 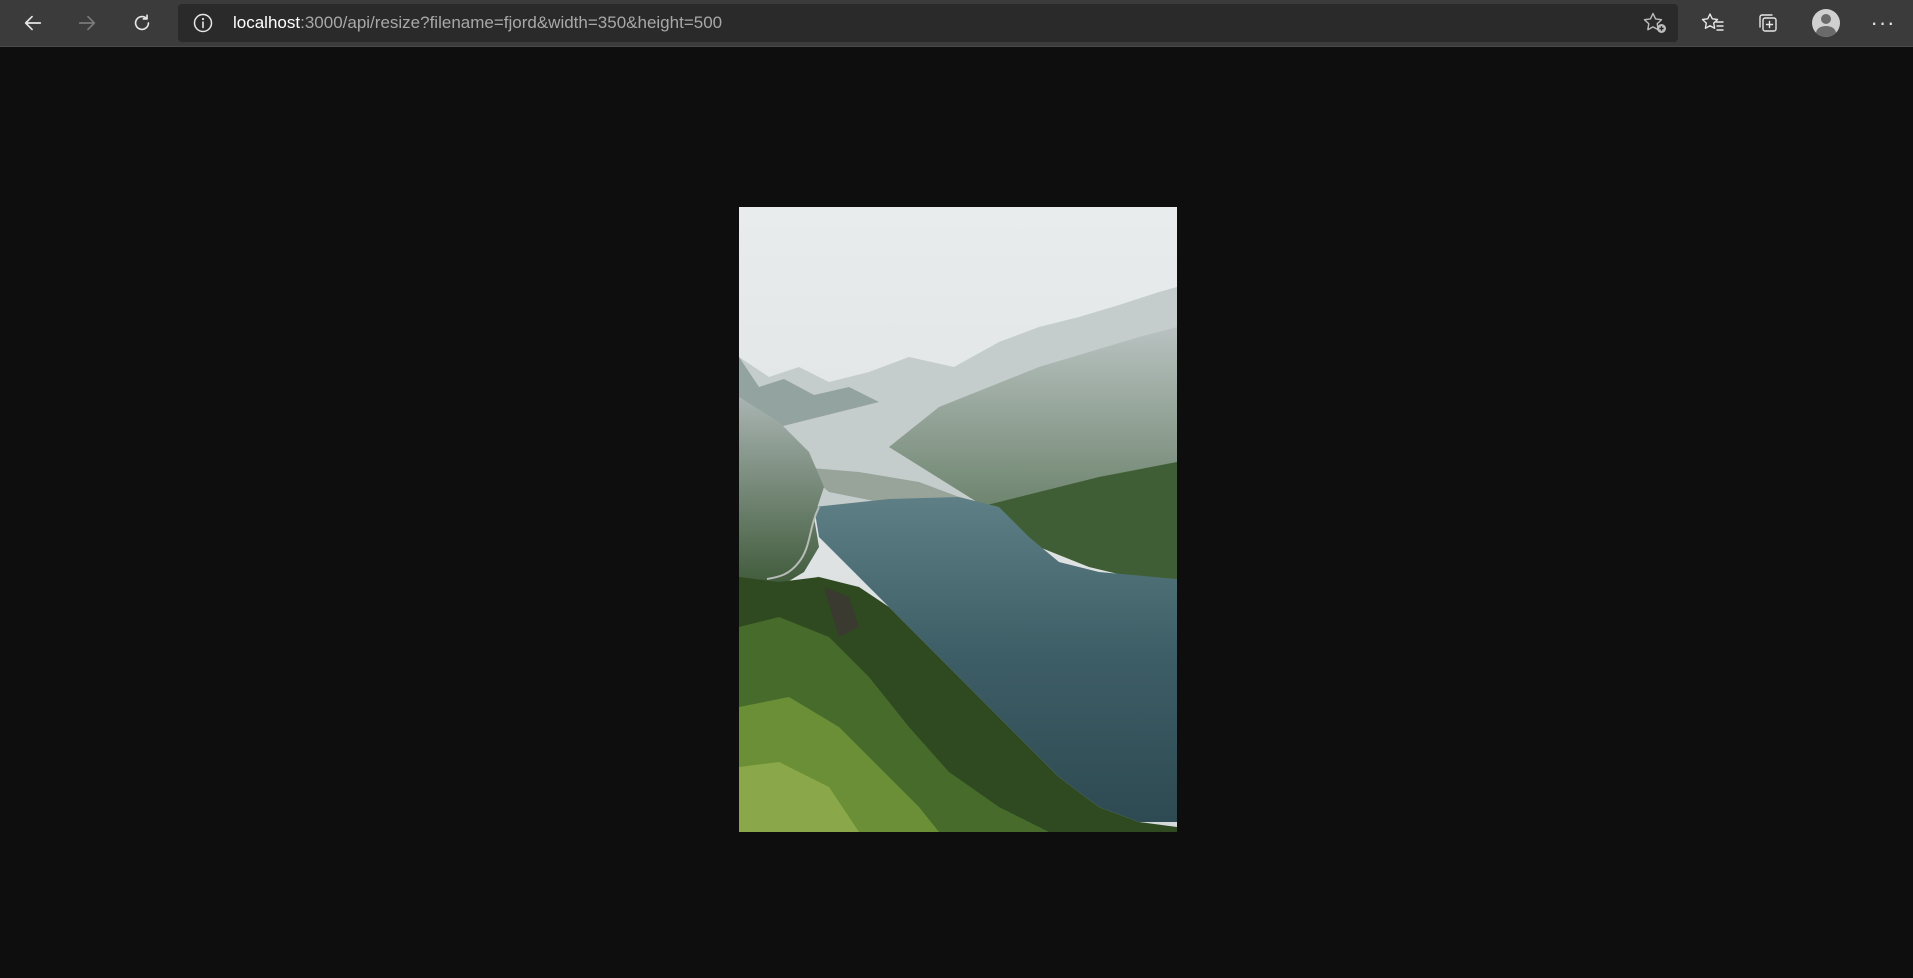 I want to click on arrow-right-icon, so click(x=87, y=23).